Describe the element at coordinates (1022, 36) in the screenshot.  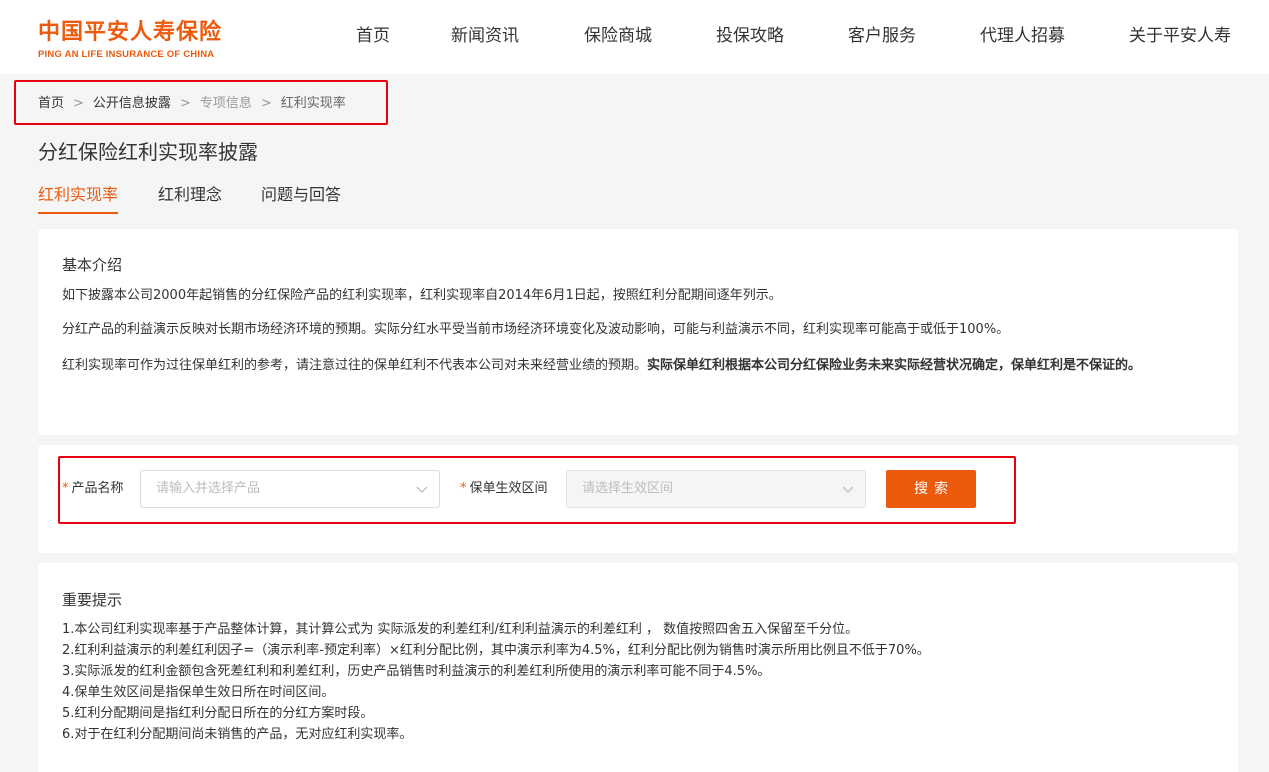
I see `nav-item-agent-recruit: 代理人招募` at that location.